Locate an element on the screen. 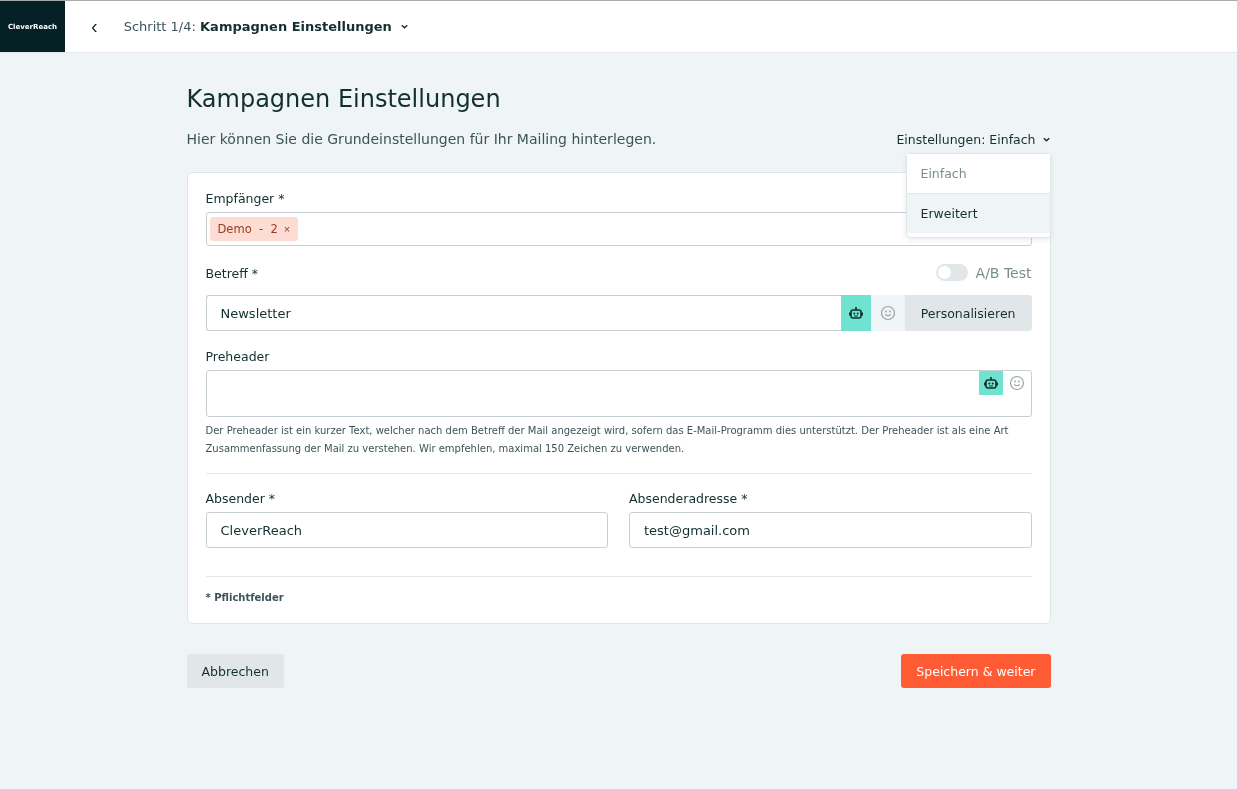  menu-option: Einfach is located at coordinates (978, 173).